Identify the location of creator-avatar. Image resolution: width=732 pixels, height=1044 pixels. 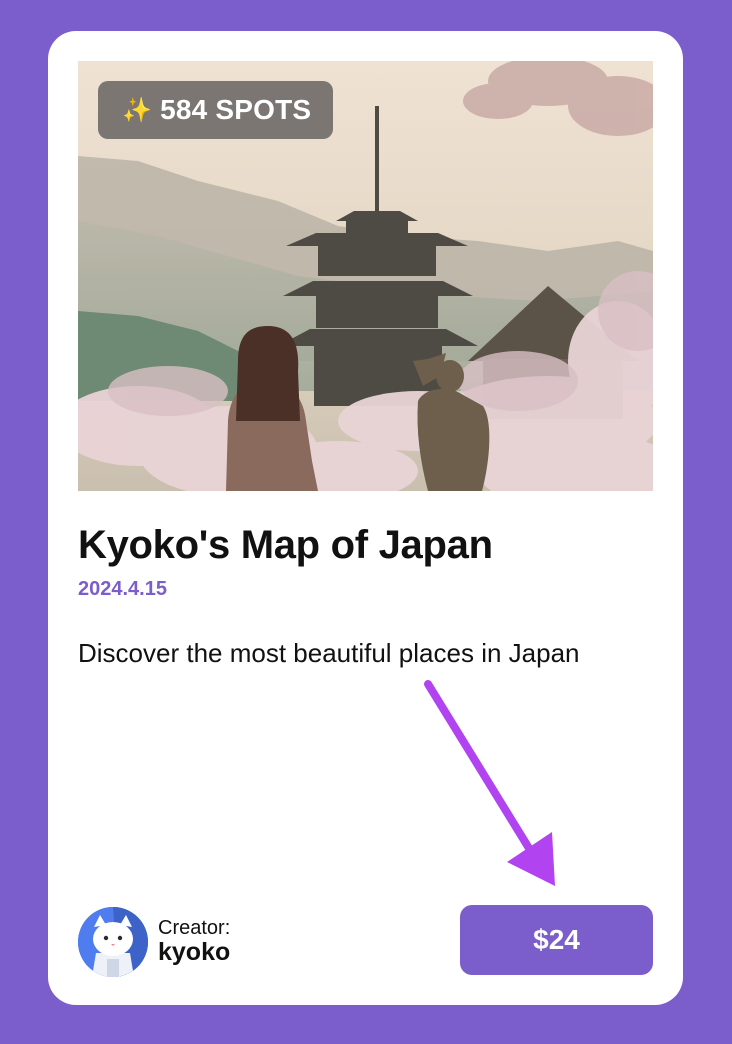
(113, 942).